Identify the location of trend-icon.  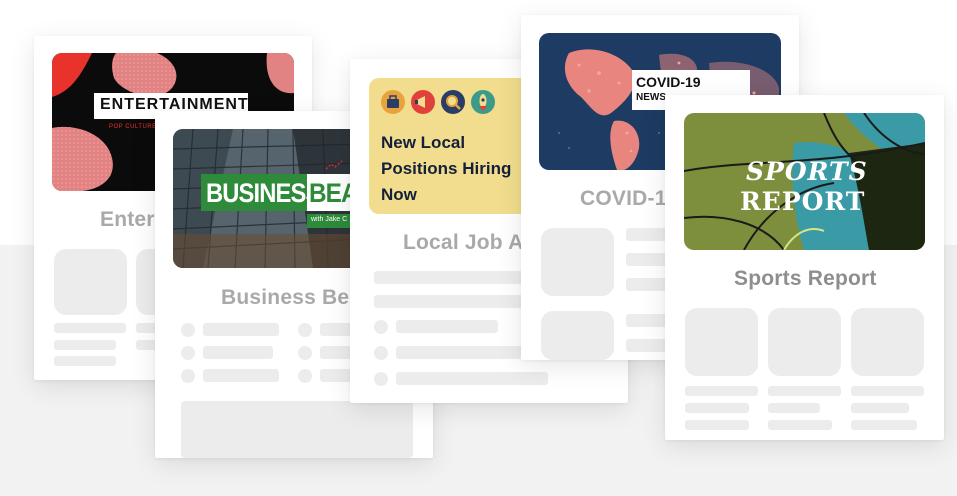
(334, 165).